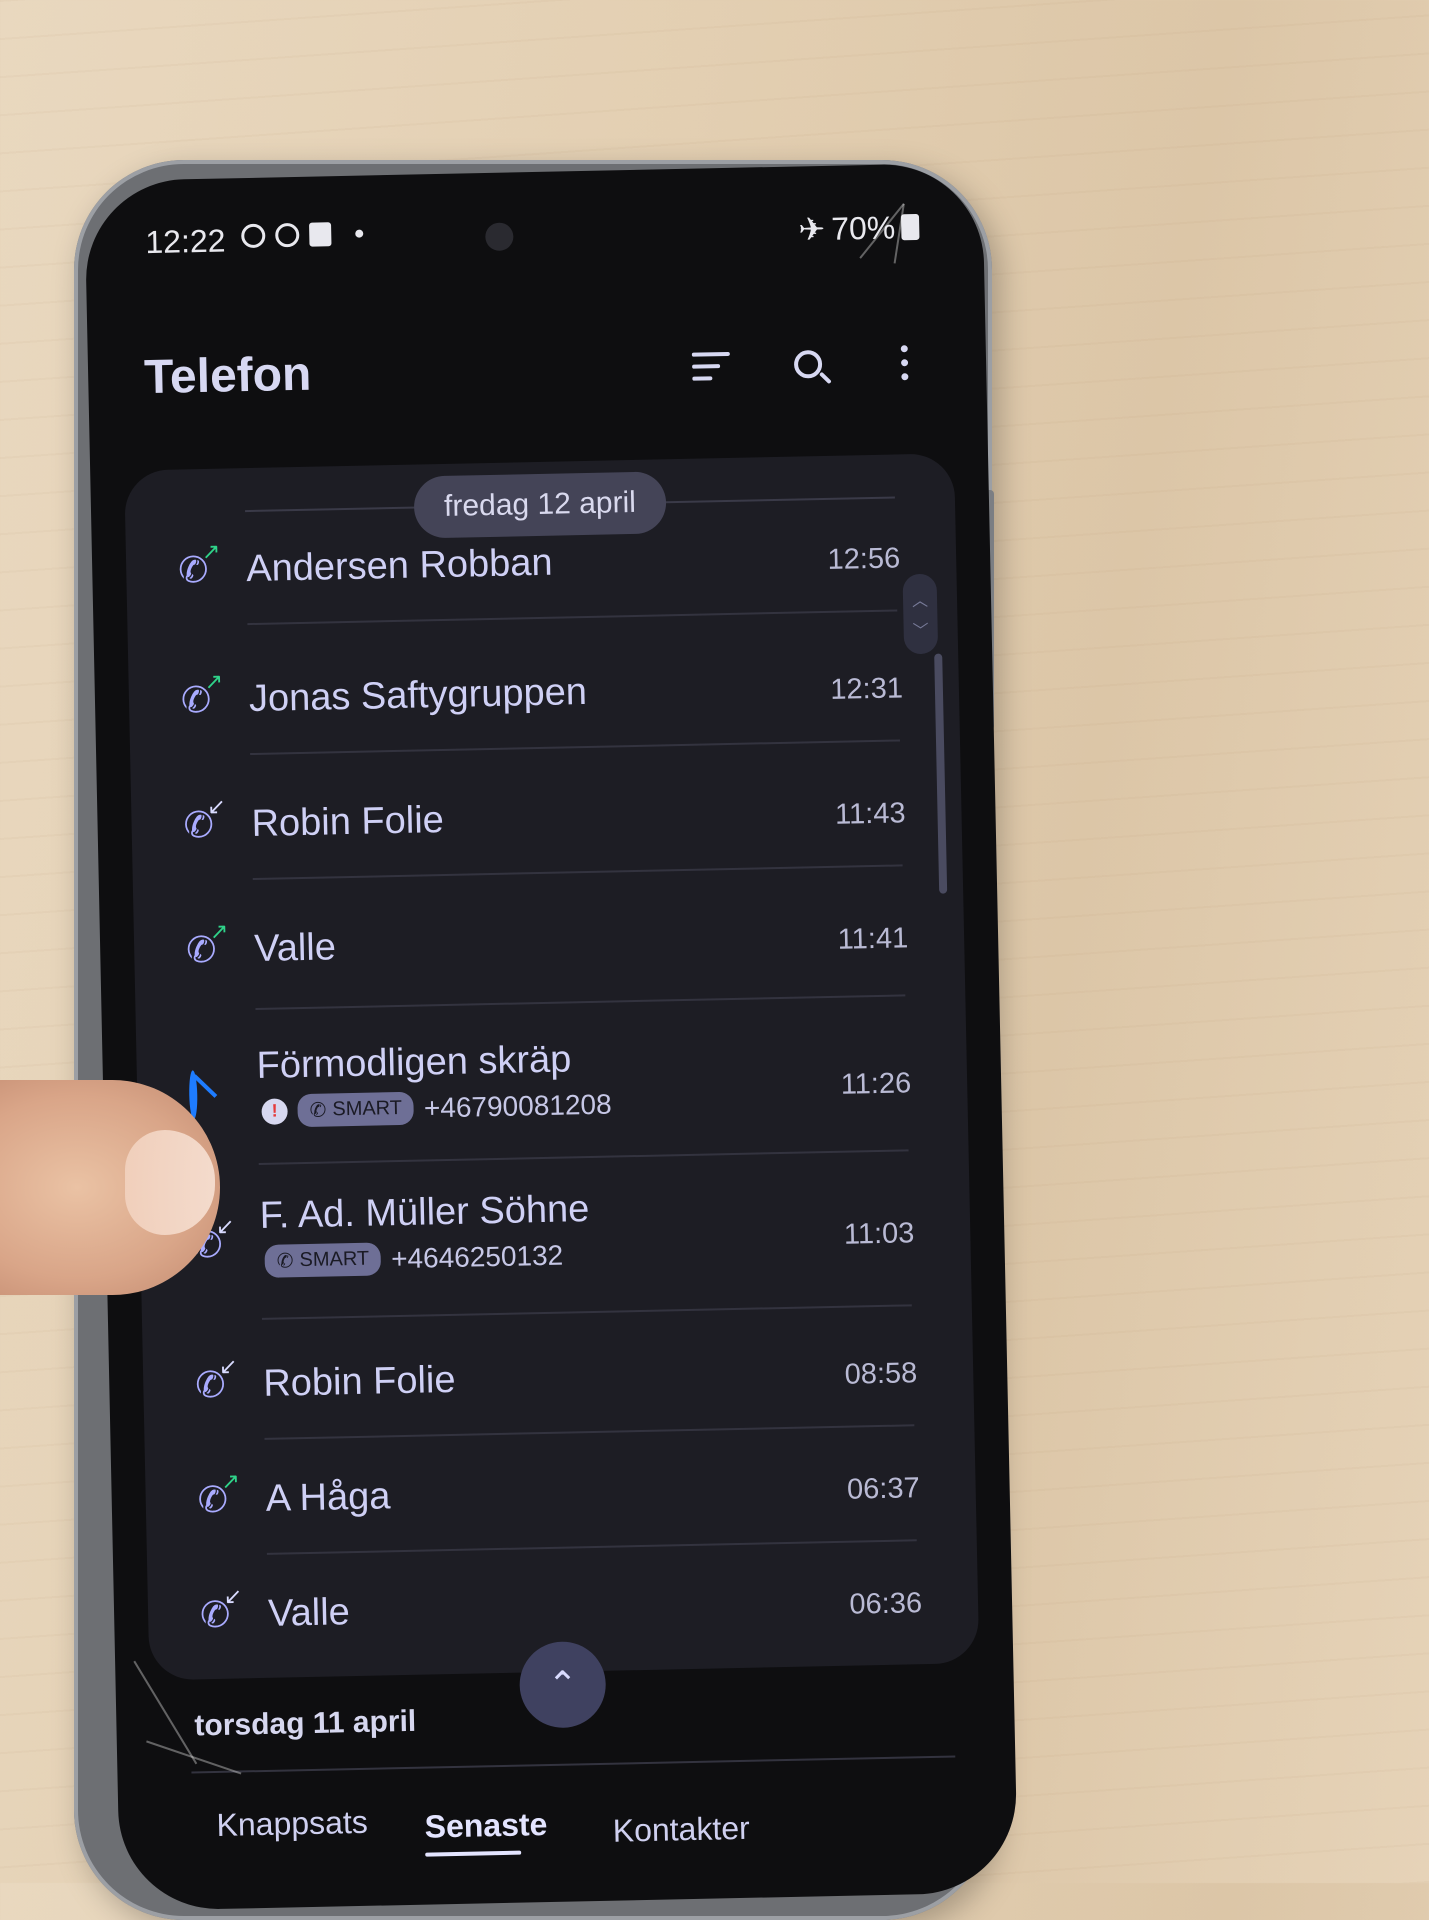 This screenshot has width=1429, height=1920. I want to click on app-actions, so click(808, 364).